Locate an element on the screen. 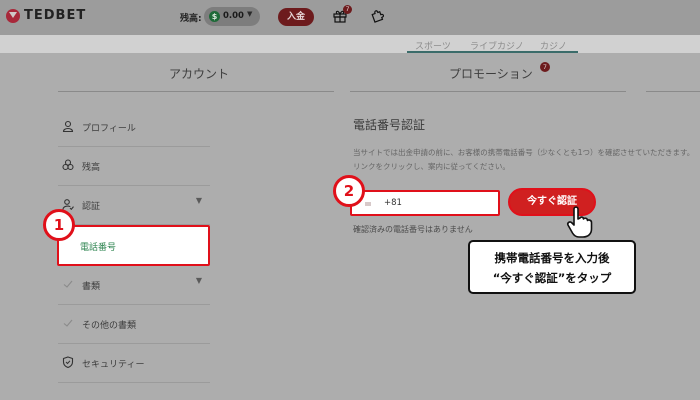  balance-dropdown: $ 0.00 ▼ is located at coordinates (232, 16).